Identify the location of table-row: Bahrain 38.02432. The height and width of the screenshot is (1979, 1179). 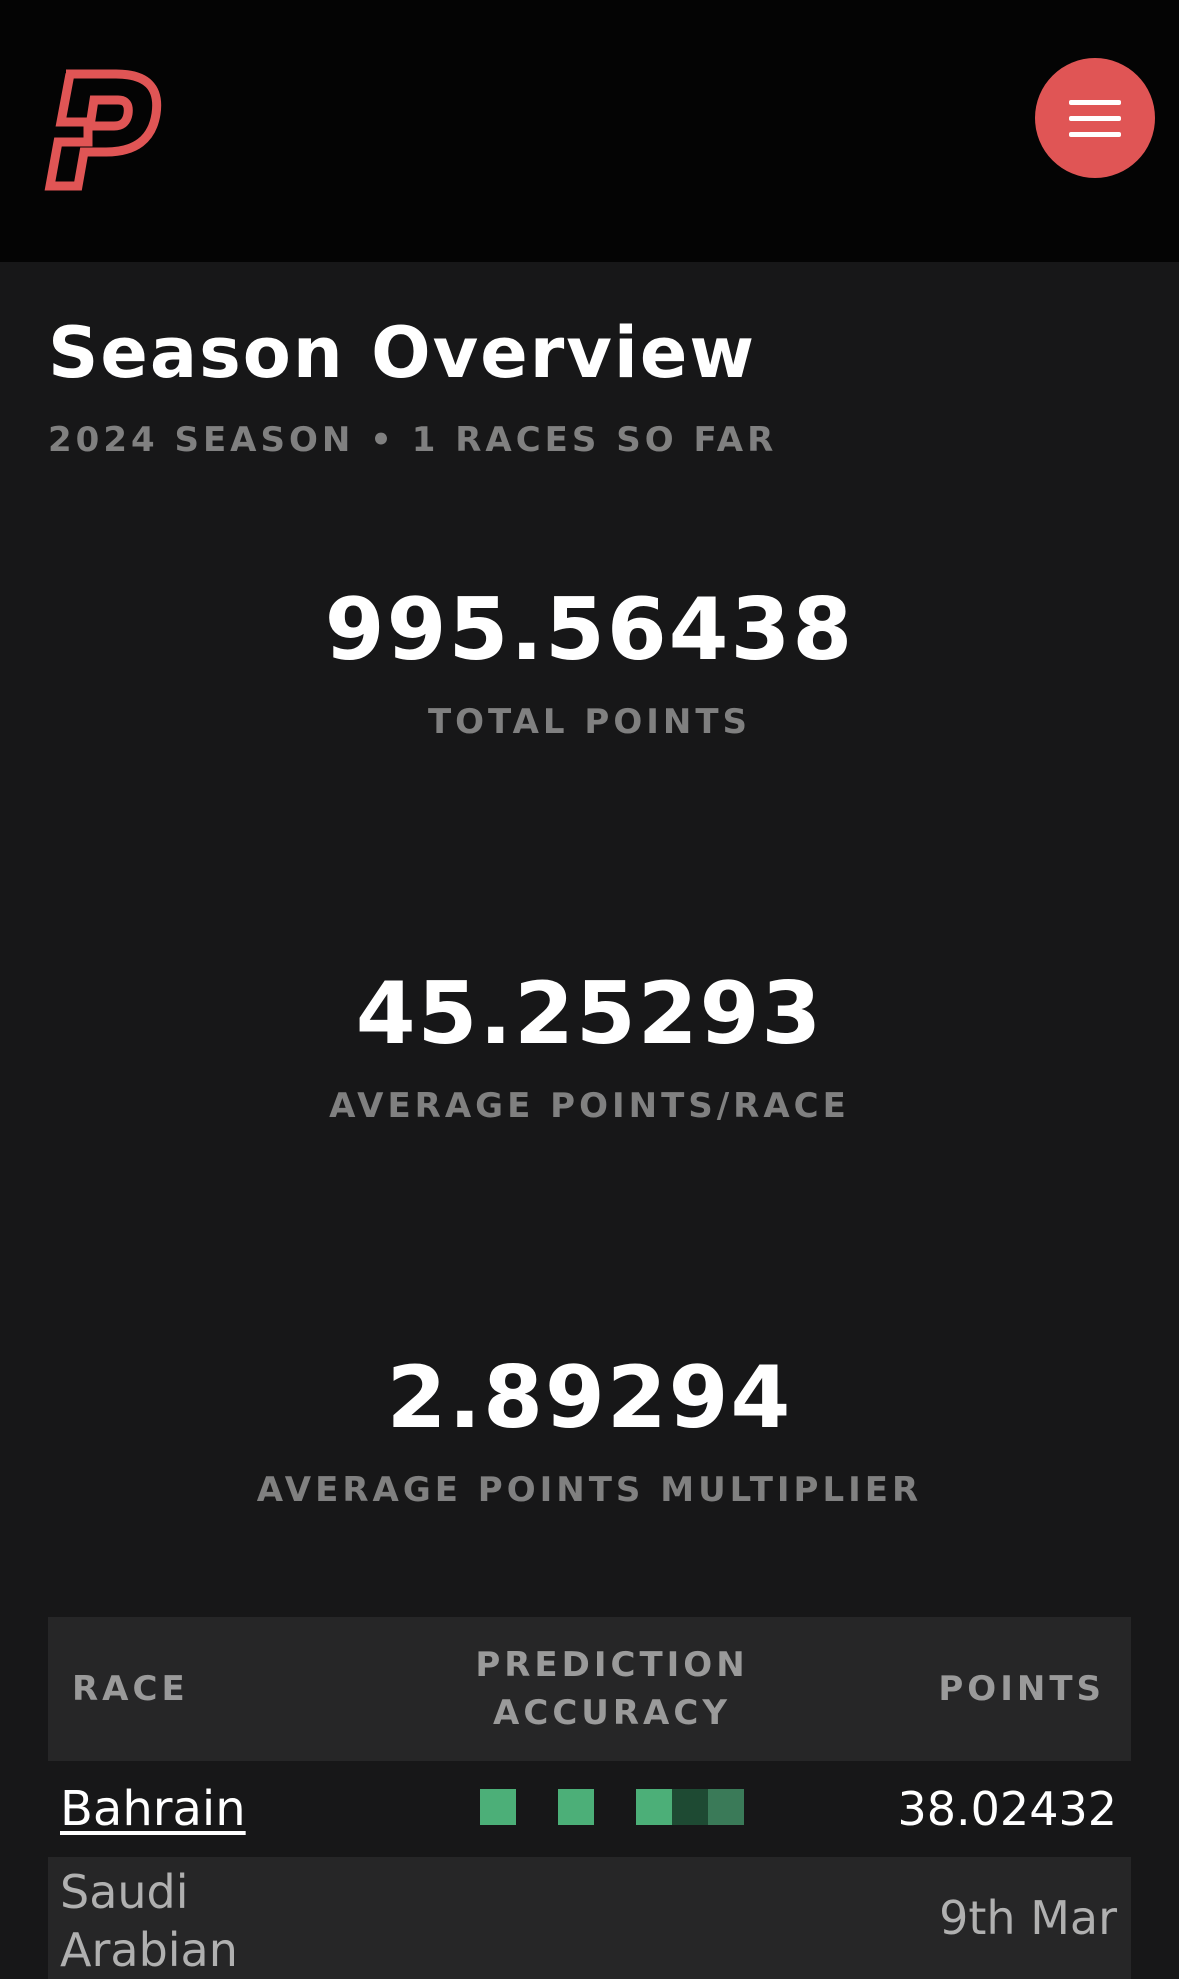
(589, 1809).